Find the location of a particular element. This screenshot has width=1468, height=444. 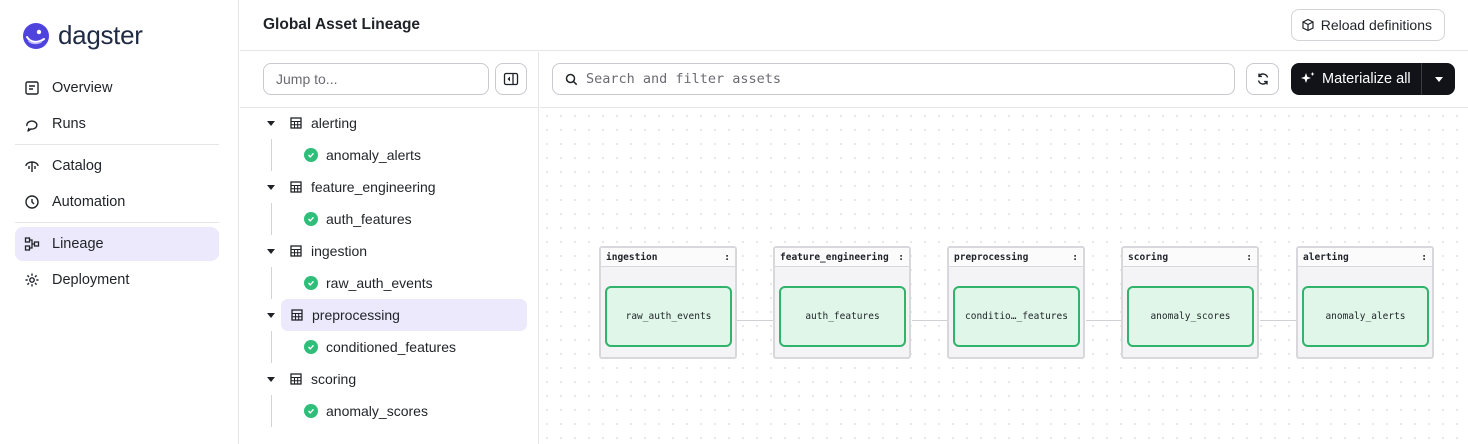

tree-asset-label: conditioned_features is located at coordinates (391, 347).